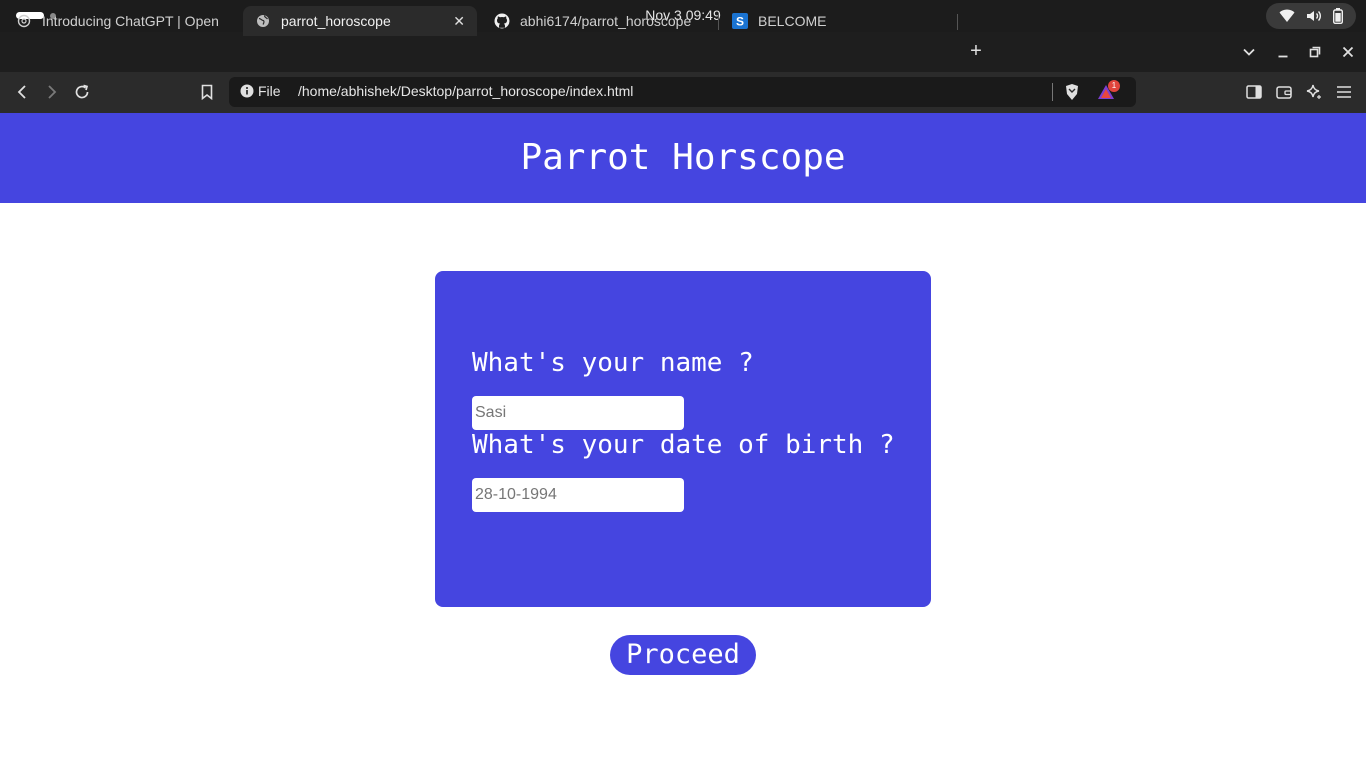 Image resolution: width=1366 pixels, height=768 pixels. Describe the element at coordinates (247, 91) in the screenshot. I see `info-icon` at that location.